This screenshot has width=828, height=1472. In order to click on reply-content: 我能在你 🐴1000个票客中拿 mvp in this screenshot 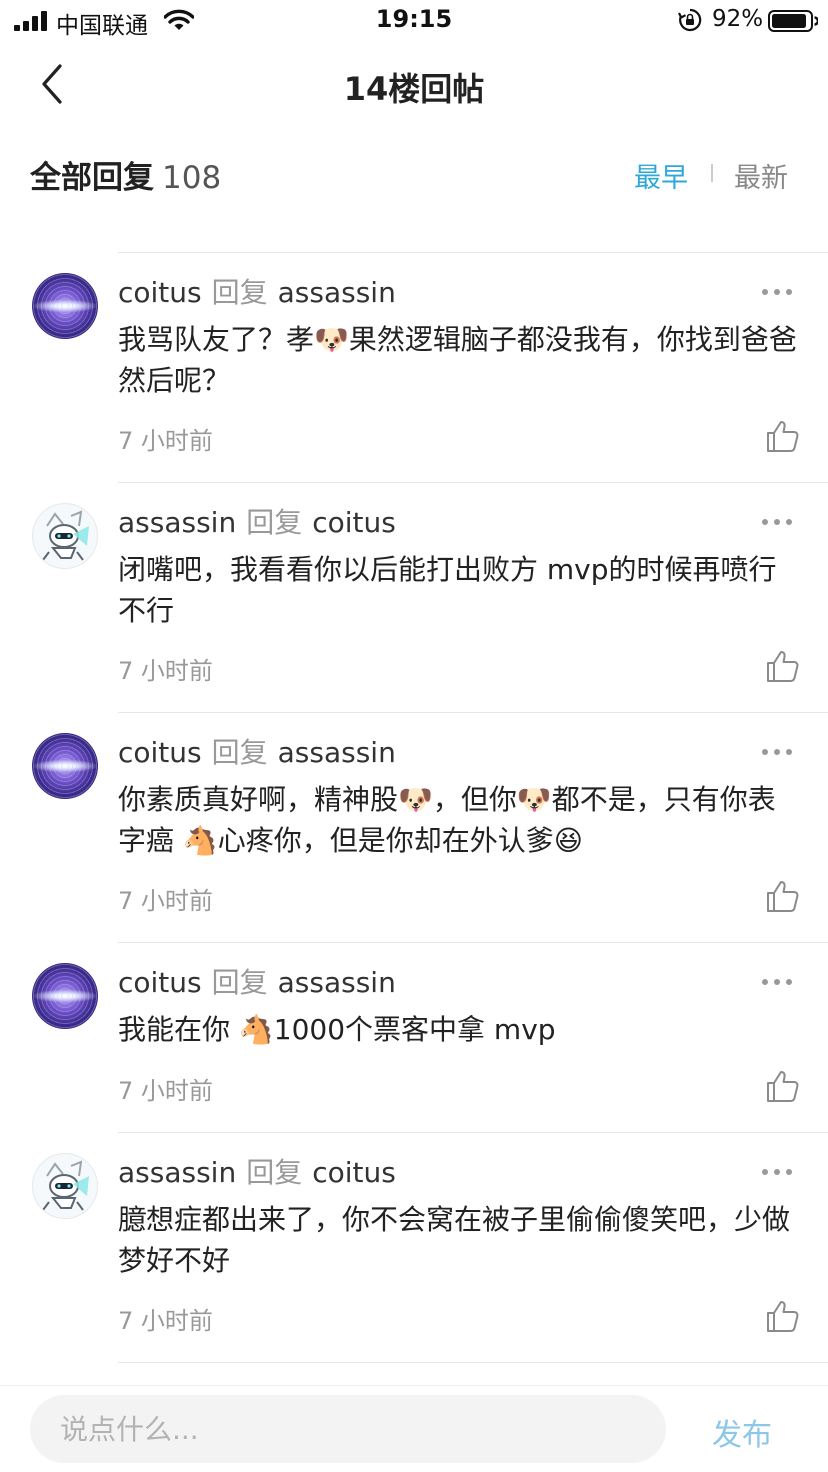, I will do `click(337, 1029)`.